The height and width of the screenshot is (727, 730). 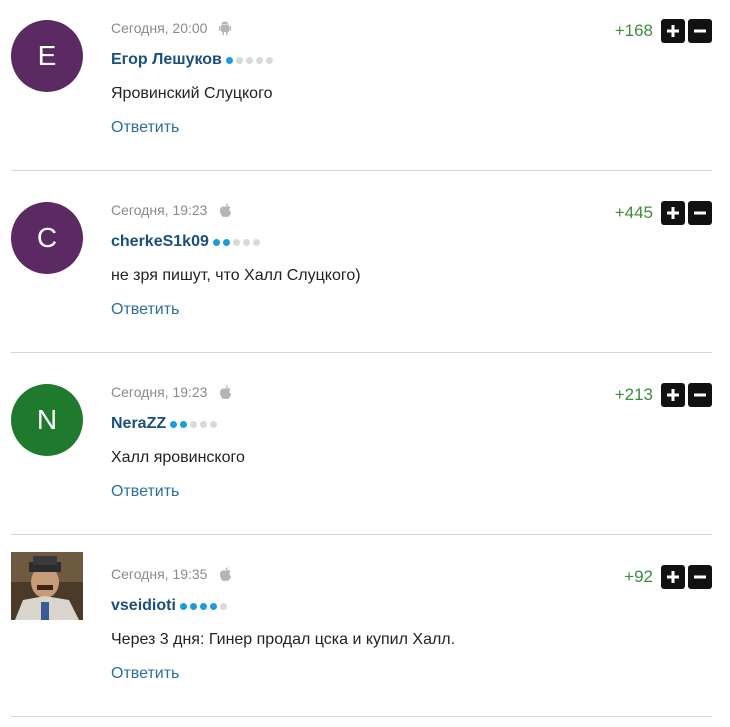 What do you see at coordinates (192, 93) in the screenshot?
I see `comment-text: Яровинский Слуцкого` at bounding box center [192, 93].